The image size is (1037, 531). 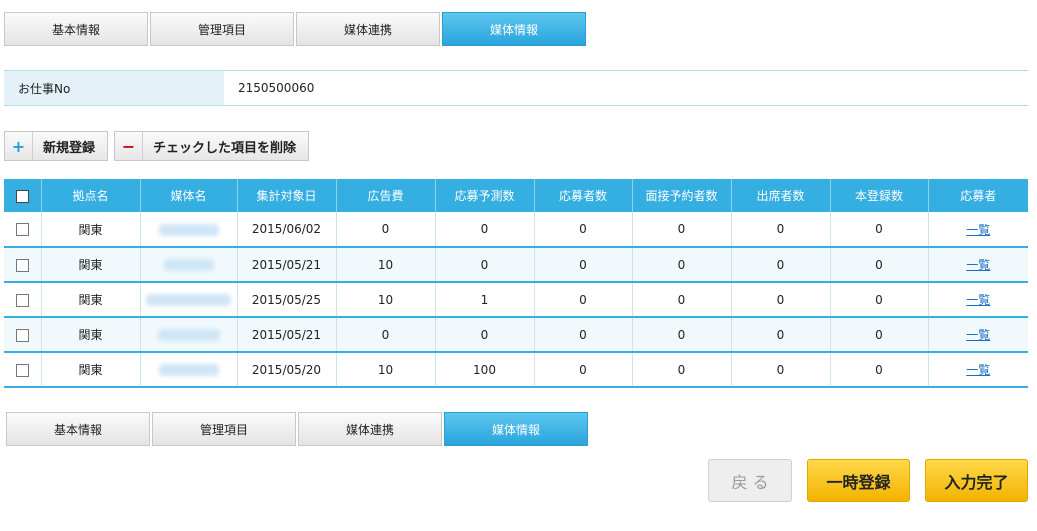 I want to click on table-row: 関東 2015/05/20 10 100 0 0 0 0 一覧, so click(x=516, y=370).